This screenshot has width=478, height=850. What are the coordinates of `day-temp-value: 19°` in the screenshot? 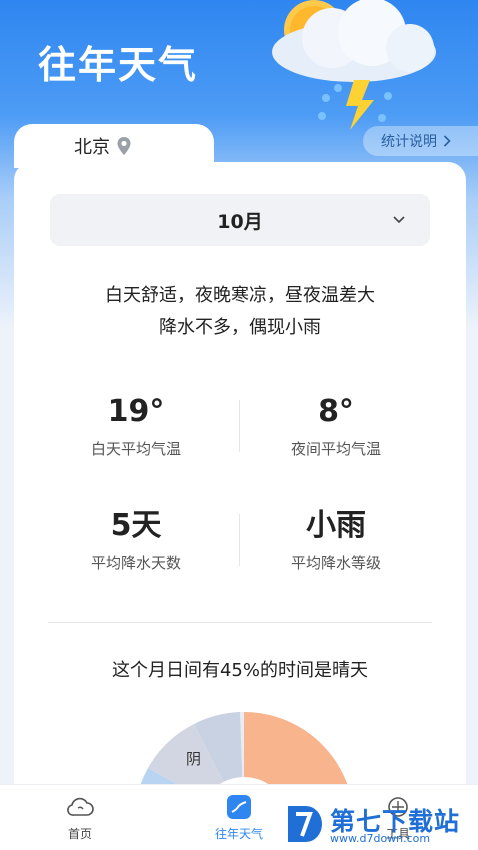 It's located at (136, 411).